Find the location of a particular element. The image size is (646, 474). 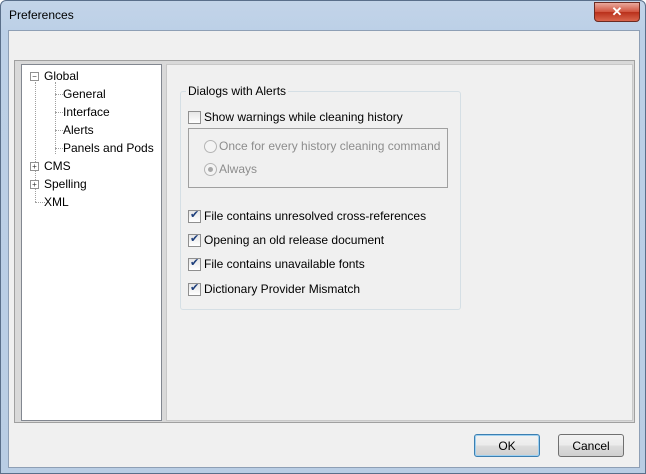

tree-item-interface: Interface is located at coordinates (86, 112).